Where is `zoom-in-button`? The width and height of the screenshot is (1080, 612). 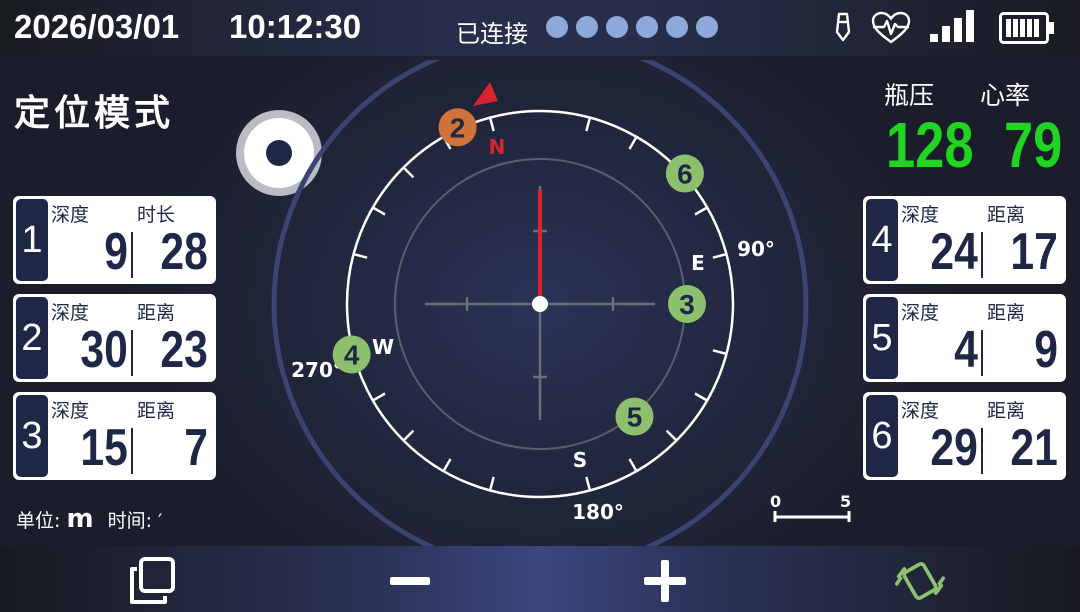
zoom-in-button is located at coordinates (665, 581).